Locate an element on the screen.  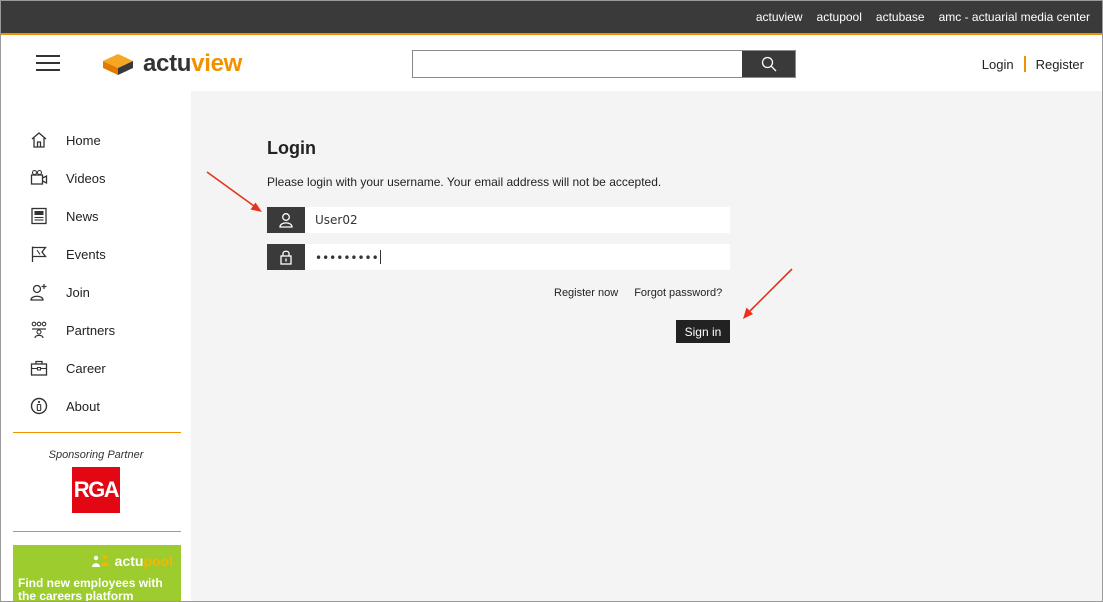
briefcase-icon is located at coordinates (39, 368).